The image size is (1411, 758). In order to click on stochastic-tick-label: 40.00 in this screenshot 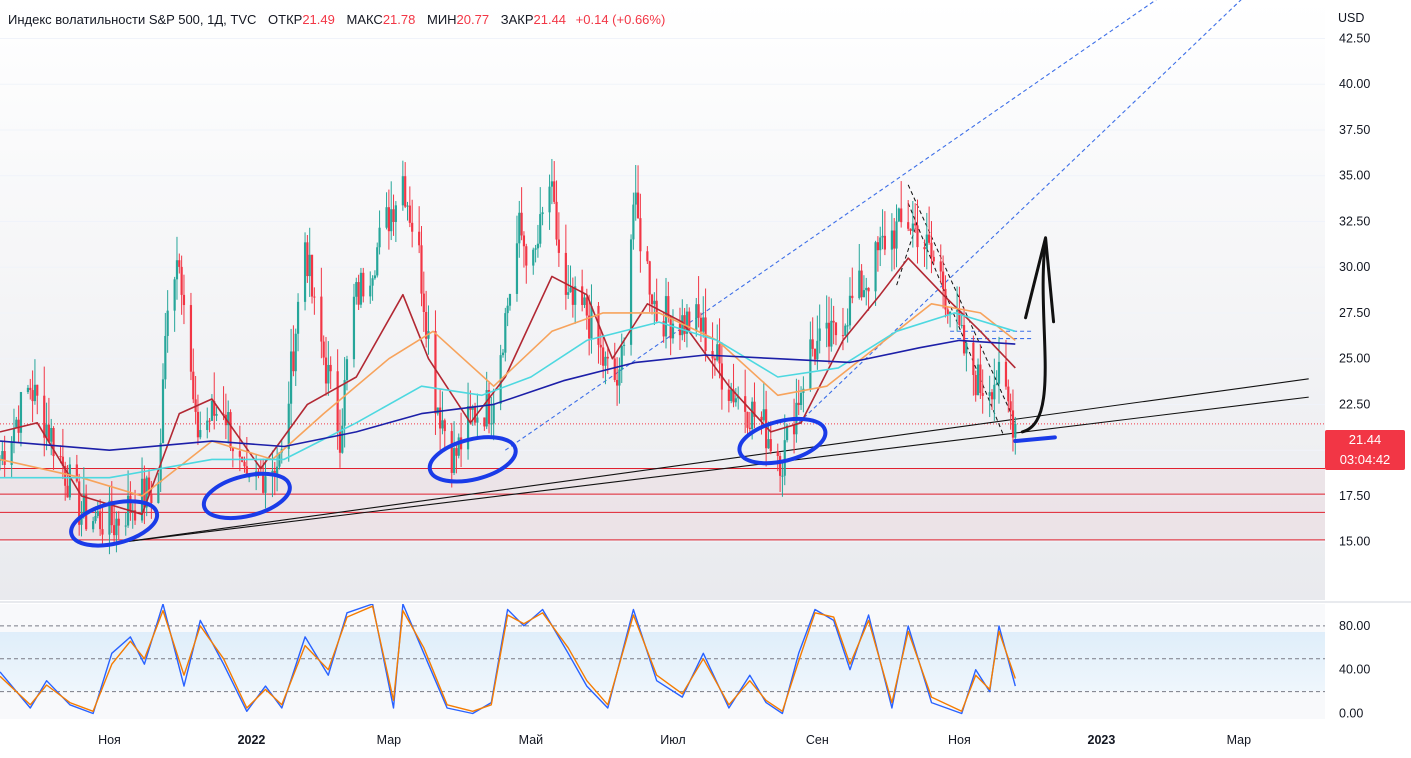, I will do `click(1354, 670)`.